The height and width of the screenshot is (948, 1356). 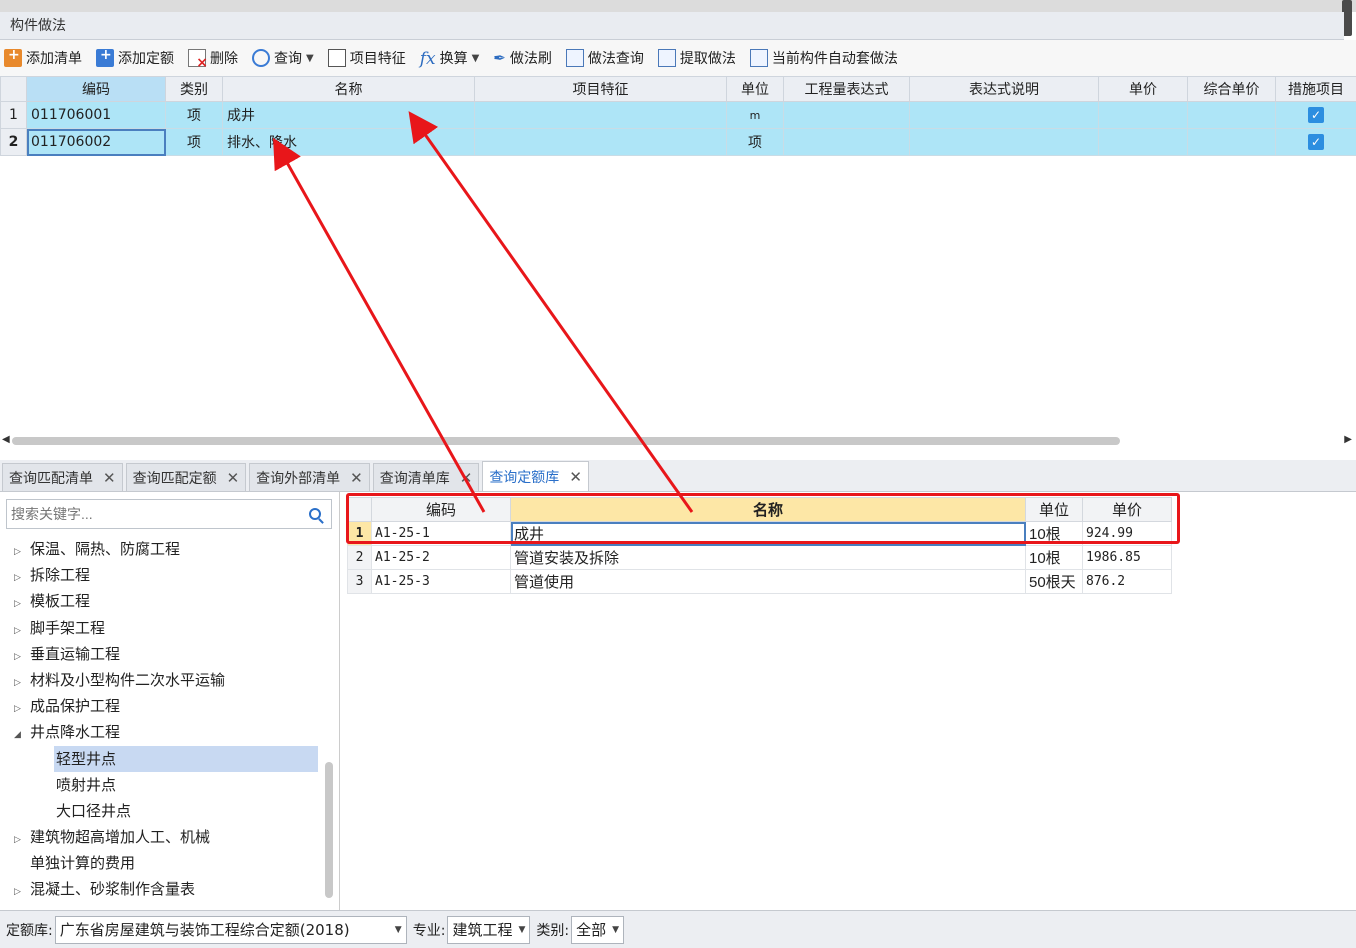 I want to click on tree-item: 大口径井点, so click(x=161, y=811).